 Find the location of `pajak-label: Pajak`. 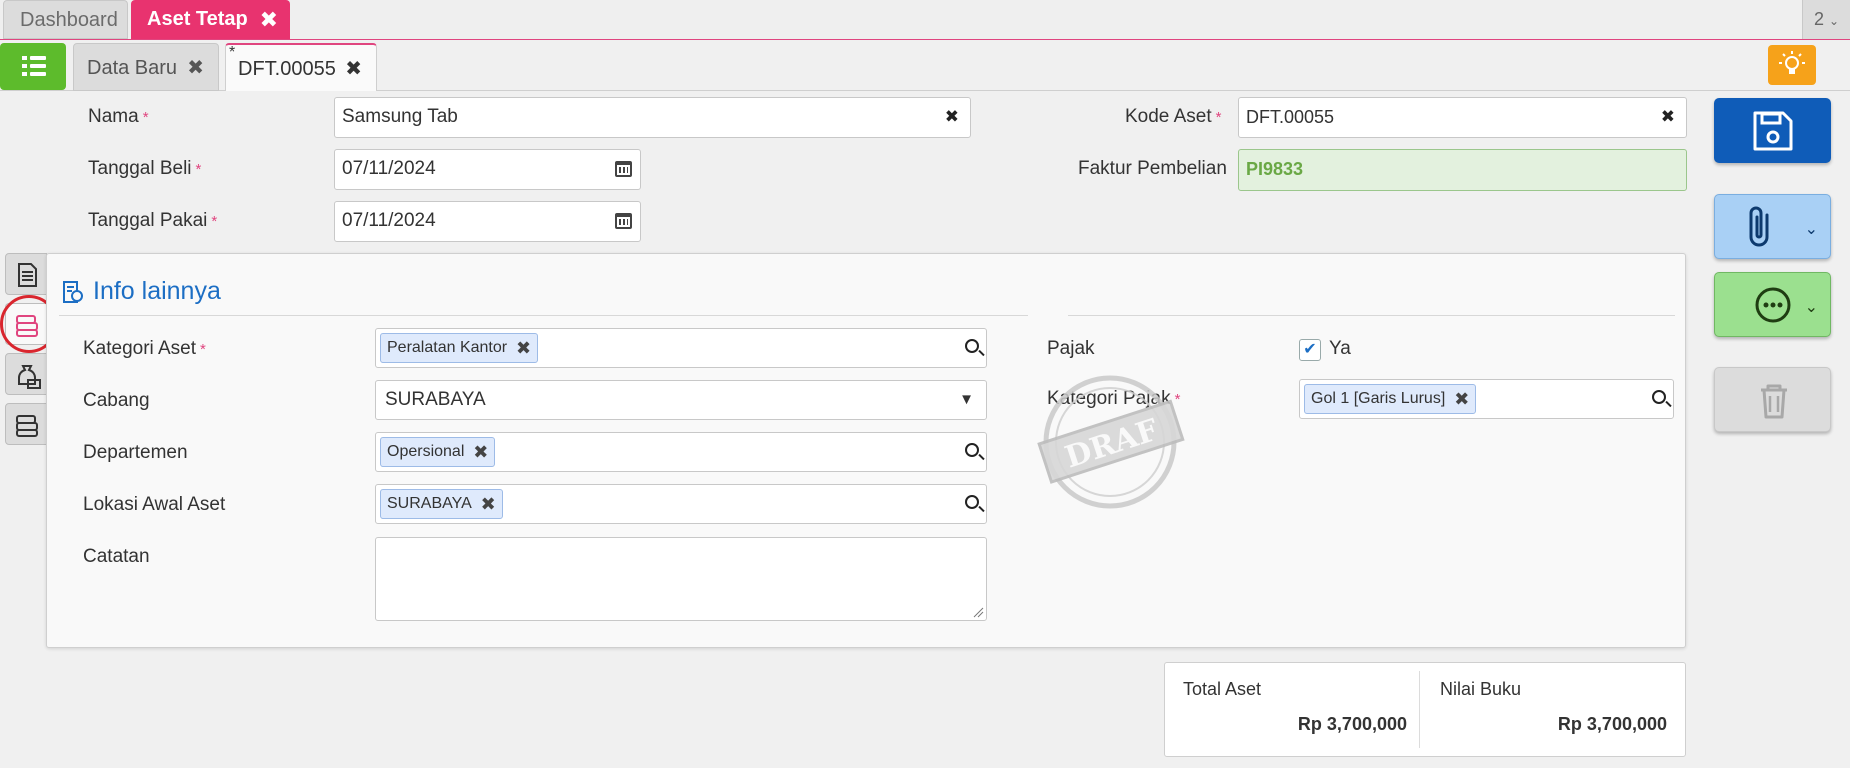

pajak-label: Pajak is located at coordinates (1071, 348).